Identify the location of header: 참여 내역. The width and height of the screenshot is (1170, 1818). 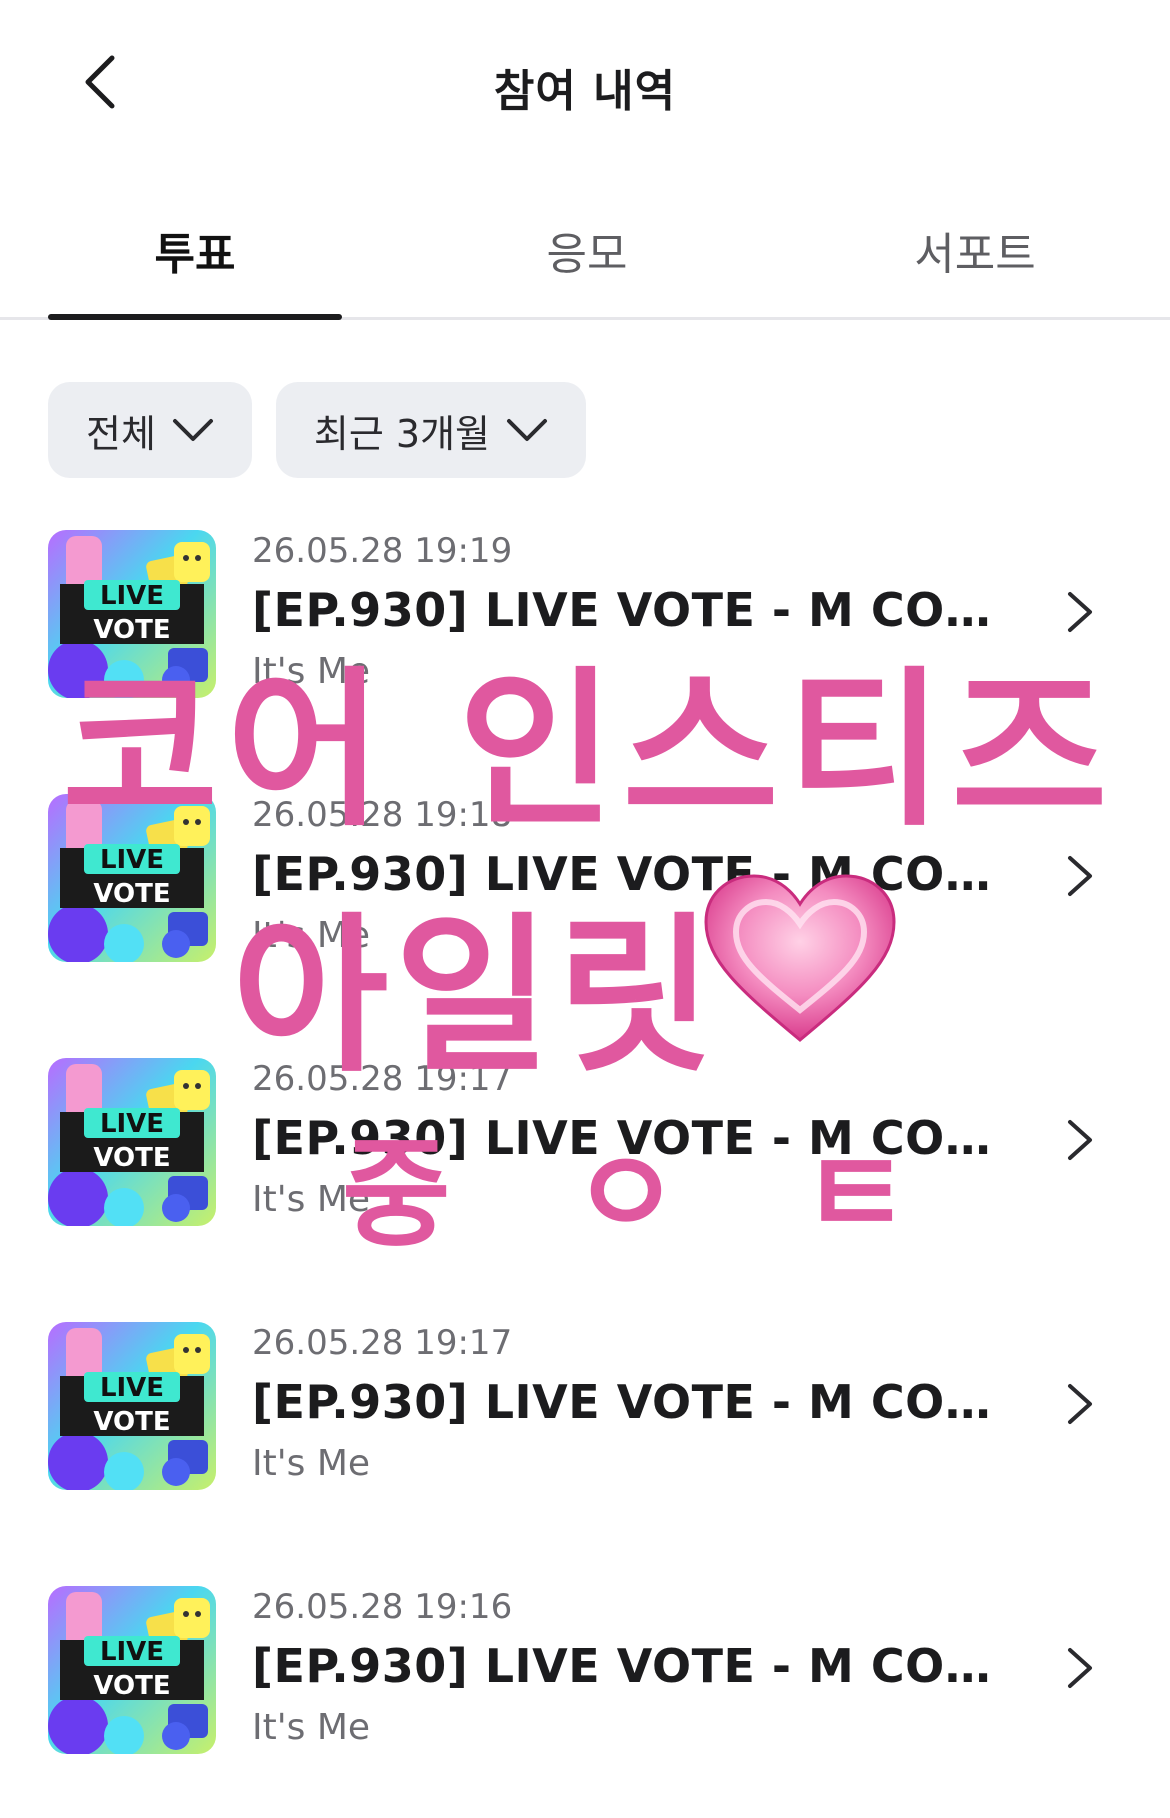
(585, 85).